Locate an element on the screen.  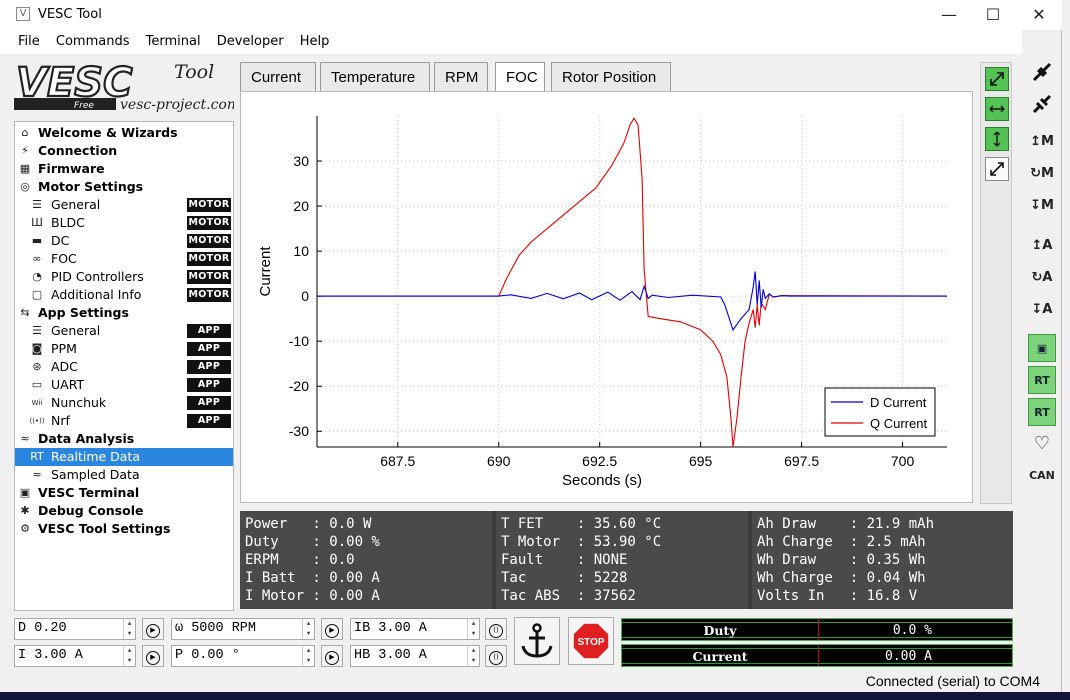
stop-button: STOP is located at coordinates (591, 641).